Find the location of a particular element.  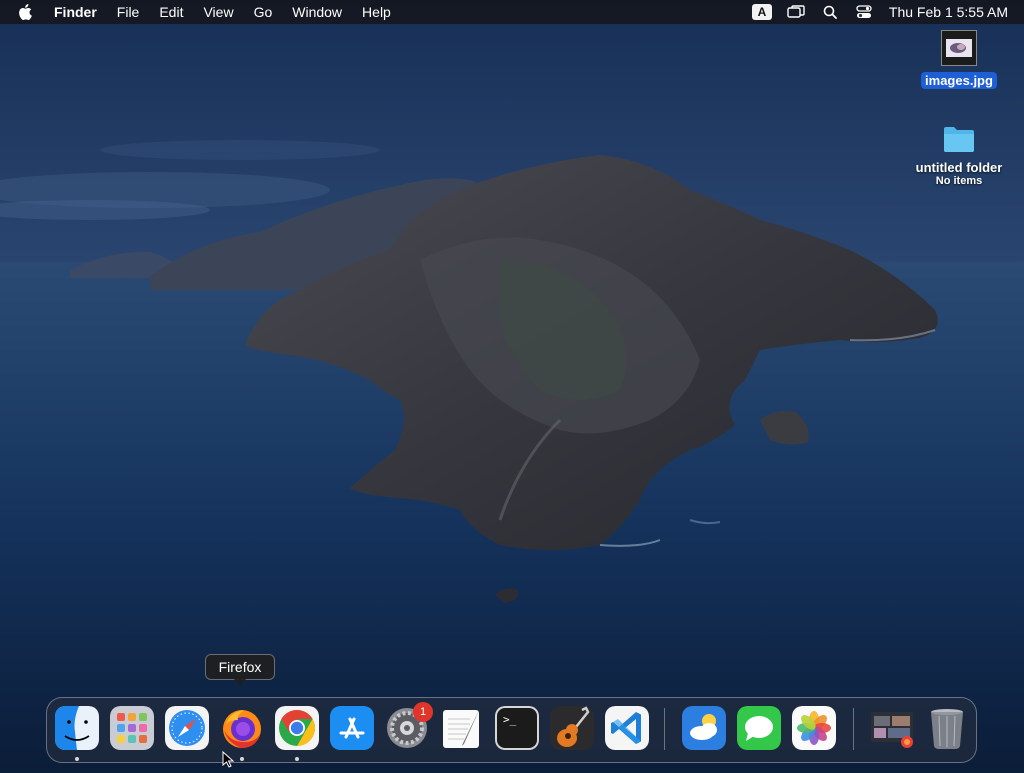

mouse-cursor-icon is located at coordinates (229, 759).